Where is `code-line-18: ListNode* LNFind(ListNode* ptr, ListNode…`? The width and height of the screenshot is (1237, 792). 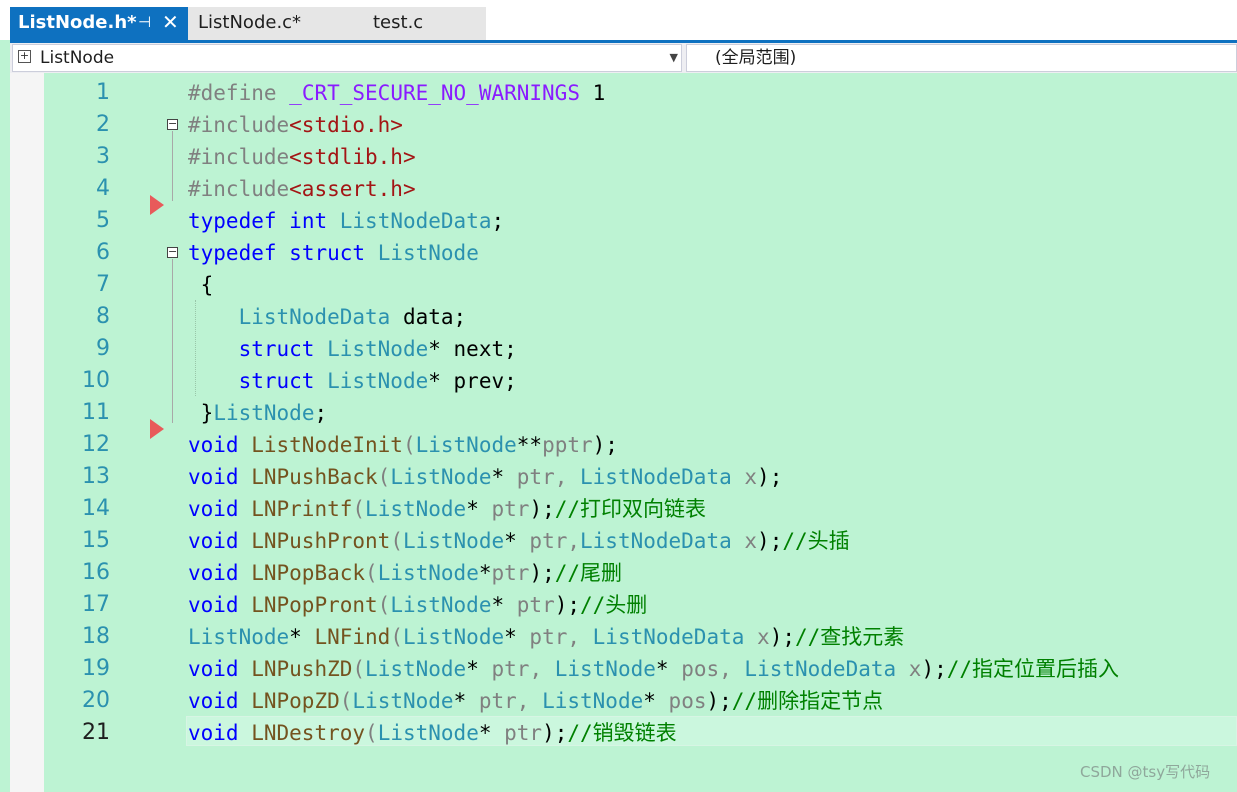
code-line-18: ListNode* LNFind(ListNode* ptr, ListNode… is located at coordinates (546, 637).